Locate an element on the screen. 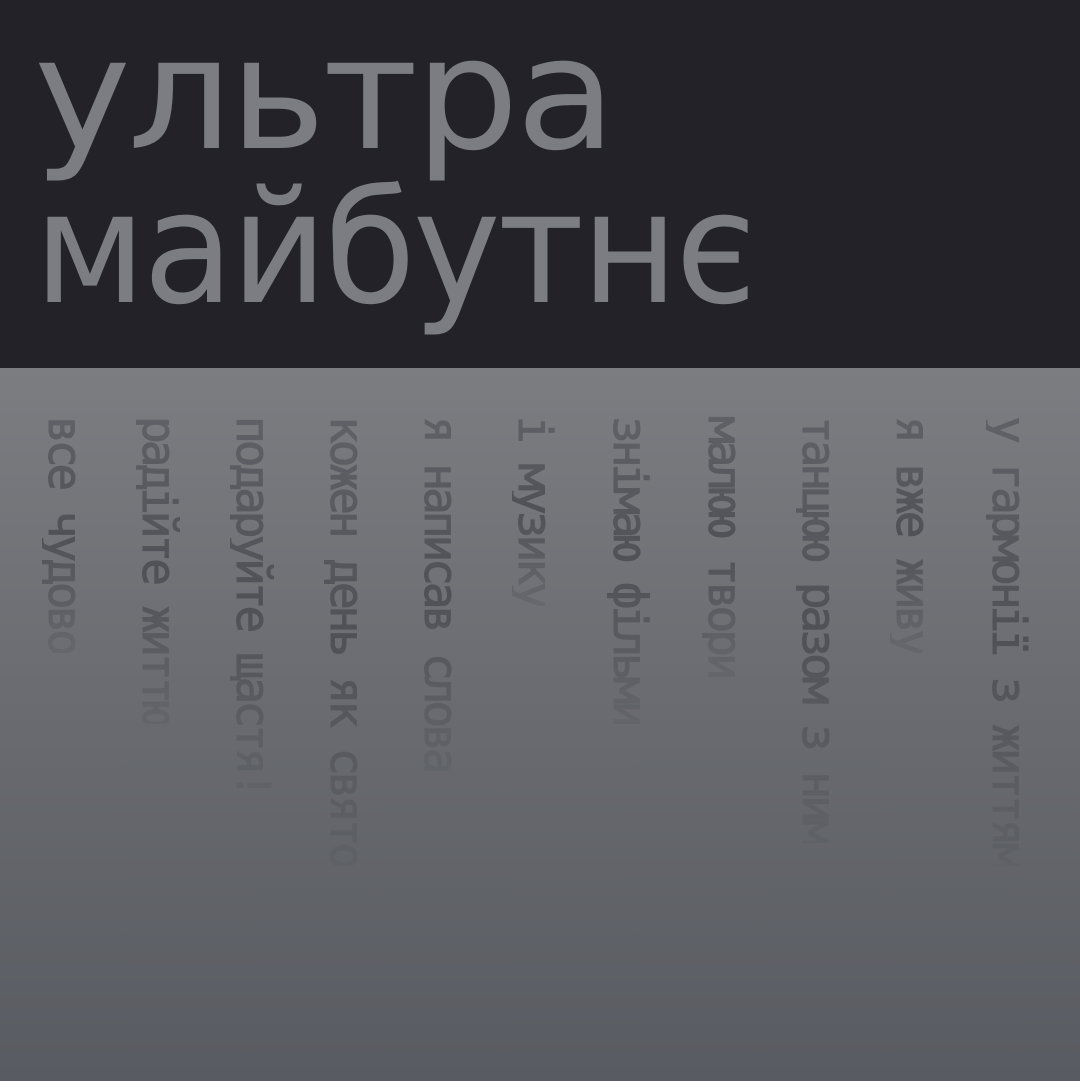 Image resolution: width=1080 pixels, height=1081 pixels. verse-column-8: кожен день як свято is located at coordinates (347, 641).